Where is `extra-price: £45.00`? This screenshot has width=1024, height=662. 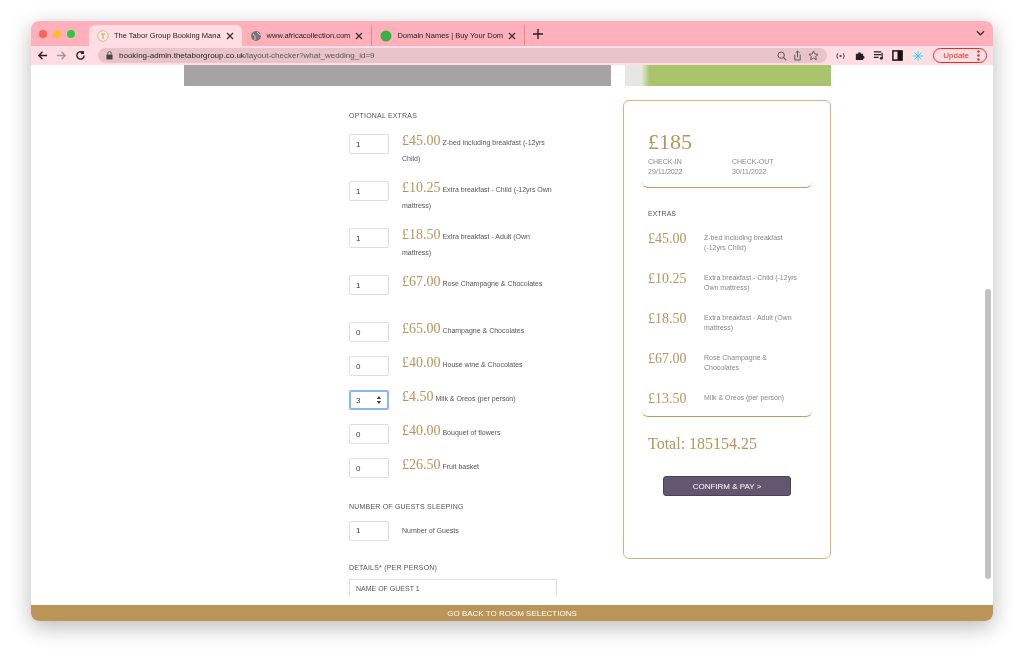
extra-price: £45.00 is located at coordinates (668, 240).